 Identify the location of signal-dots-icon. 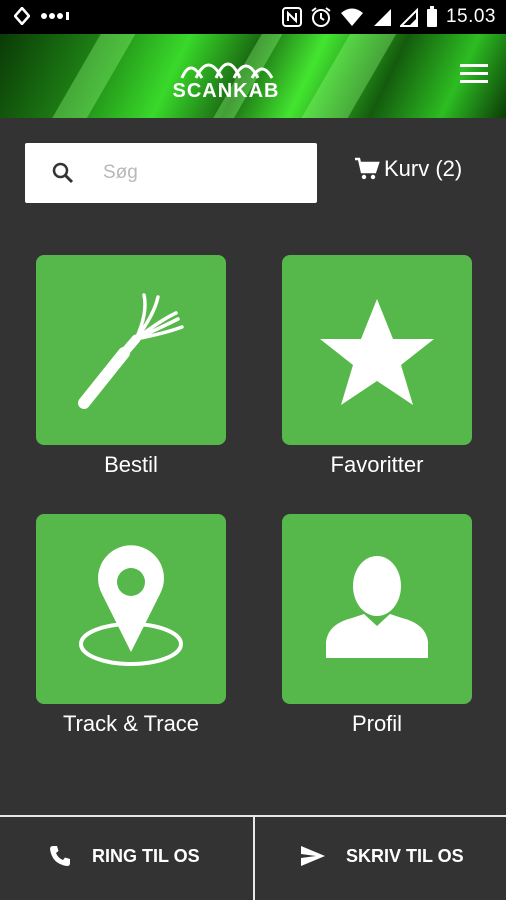
(55, 16).